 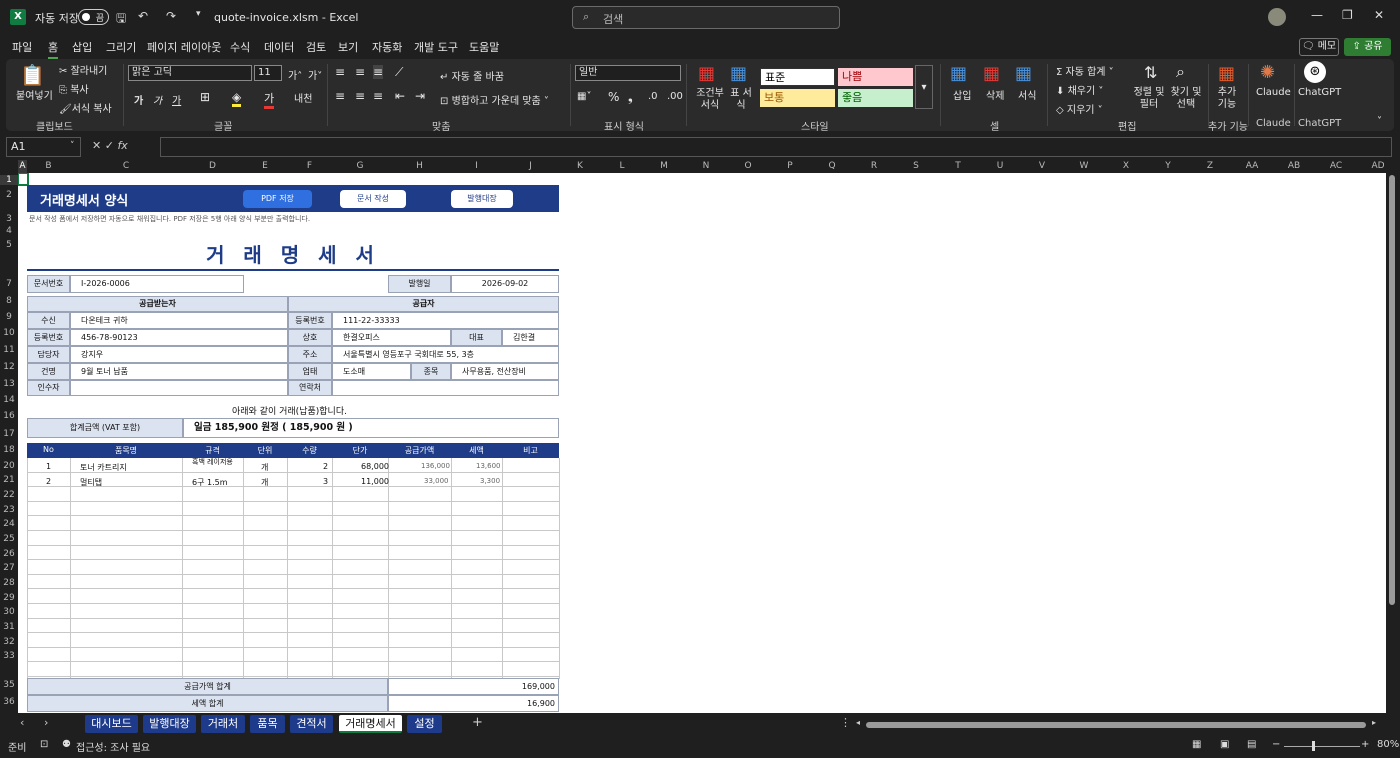 I want to click on align-center-icon: ≡, so click(x=360, y=96).